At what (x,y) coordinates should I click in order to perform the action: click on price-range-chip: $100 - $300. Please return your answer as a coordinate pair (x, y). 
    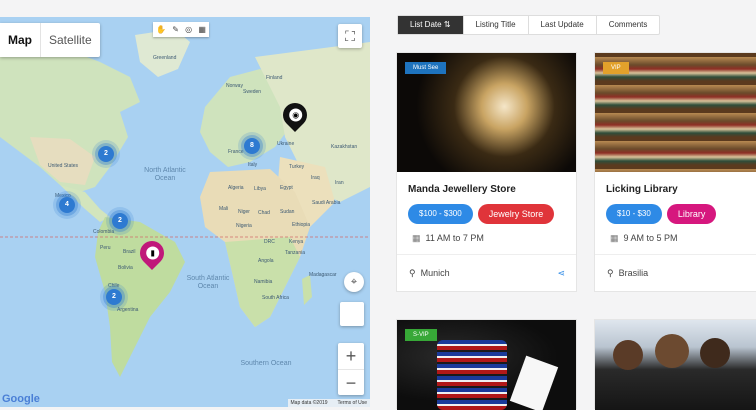
    Looking at the image, I should click on (440, 214).